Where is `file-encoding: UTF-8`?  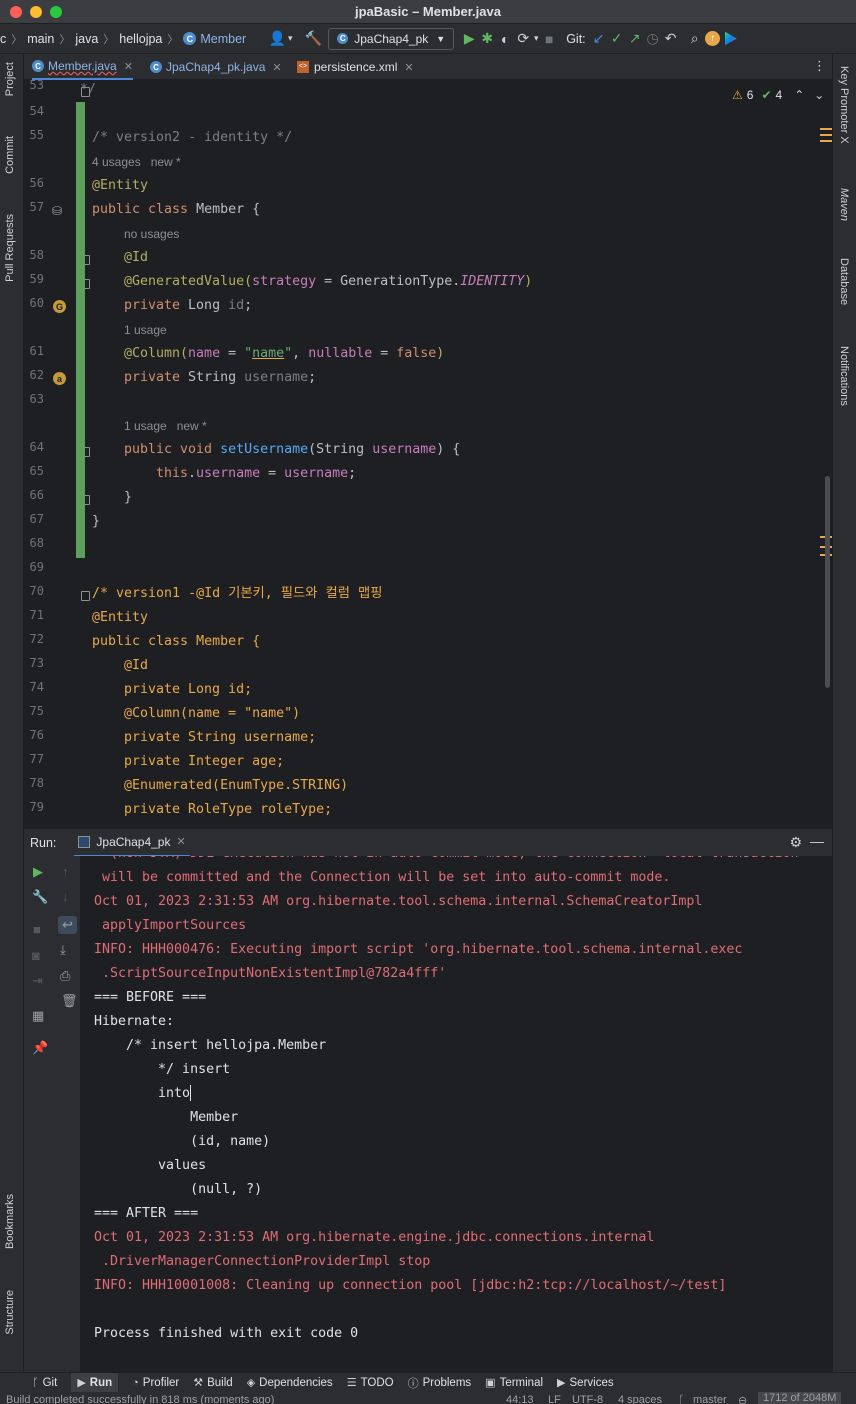 file-encoding: UTF-8 is located at coordinates (587, 1399).